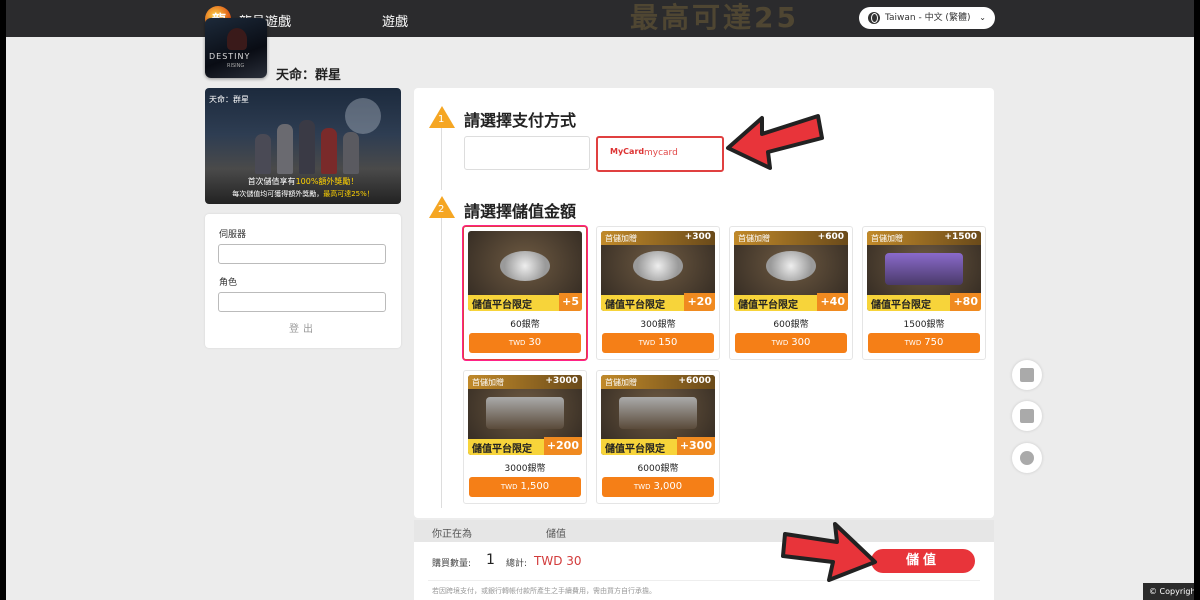 This screenshot has width=1200, height=600. Describe the element at coordinates (520, 211) in the screenshot. I see `step-2-title: 請選擇儲值金額` at that location.